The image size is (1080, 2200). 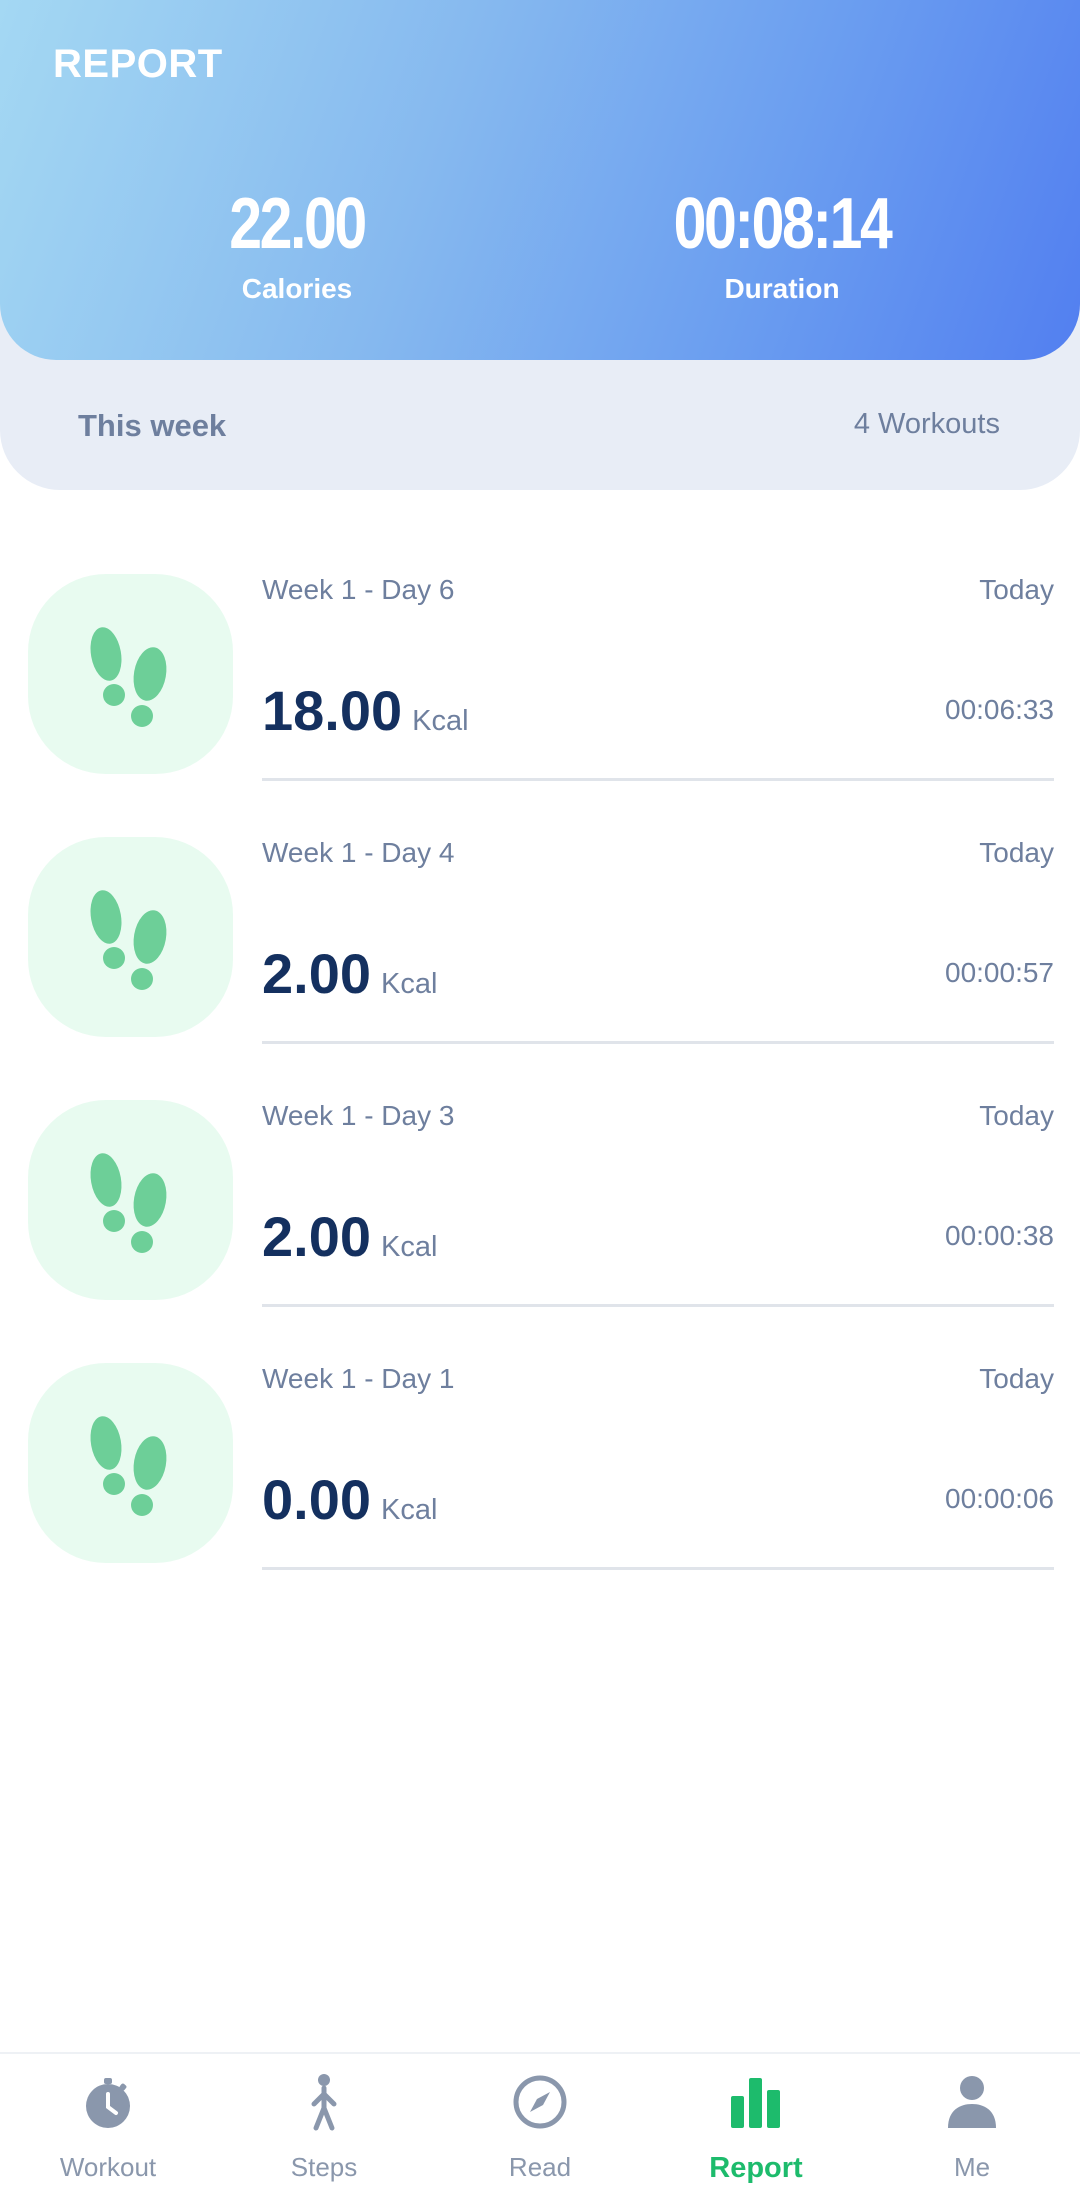 I want to click on kcal-value: 0.00, so click(x=316, y=1499).